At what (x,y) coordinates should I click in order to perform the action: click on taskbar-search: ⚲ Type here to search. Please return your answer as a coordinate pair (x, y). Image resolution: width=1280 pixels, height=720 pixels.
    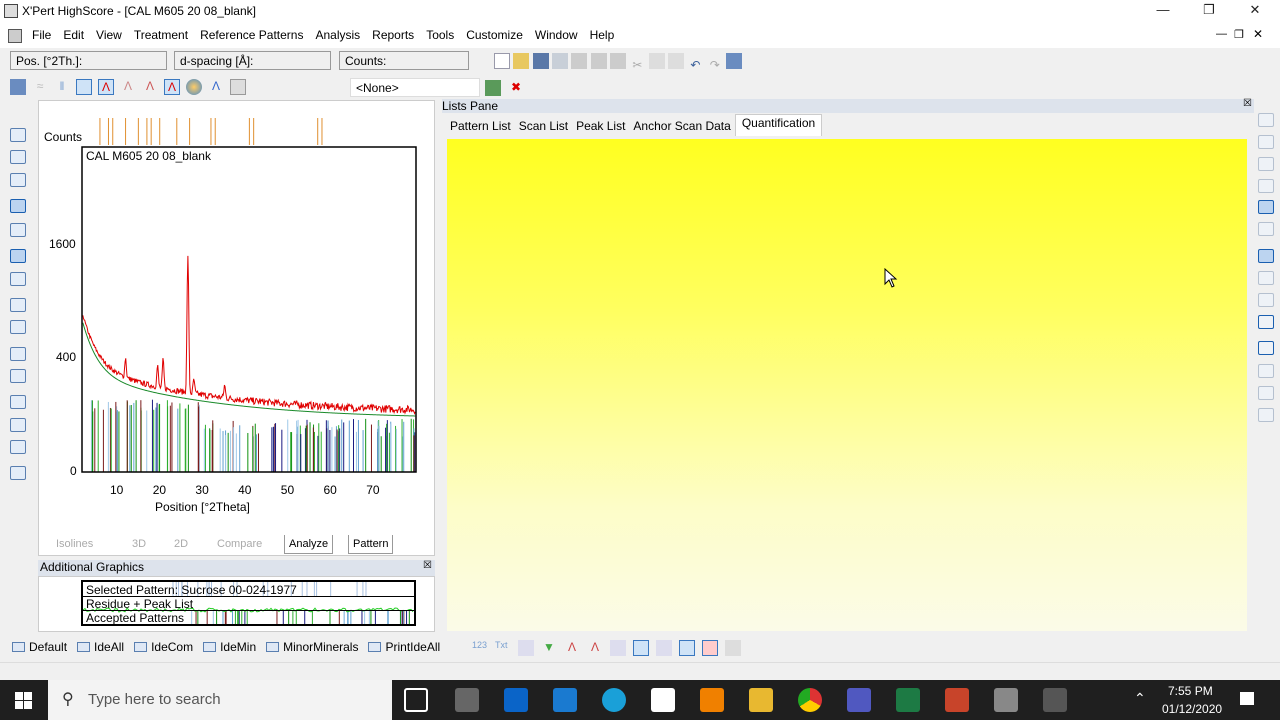
    Looking at the image, I should click on (220, 700).